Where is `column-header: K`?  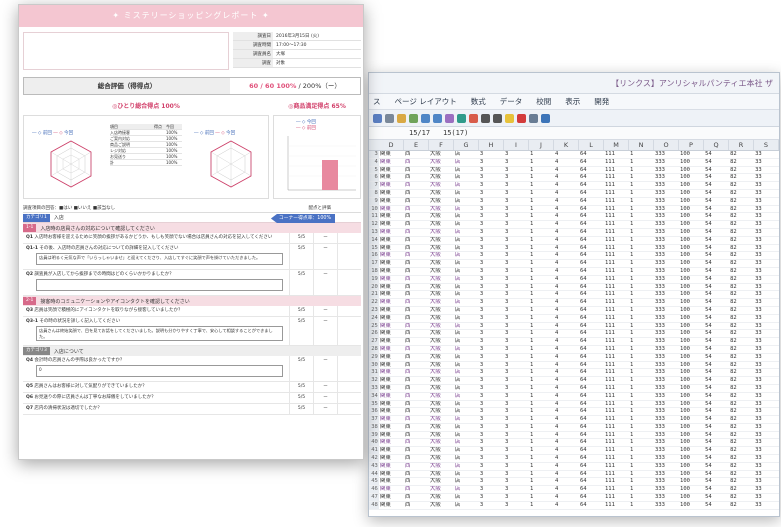 column-header: K is located at coordinates (566, 145).